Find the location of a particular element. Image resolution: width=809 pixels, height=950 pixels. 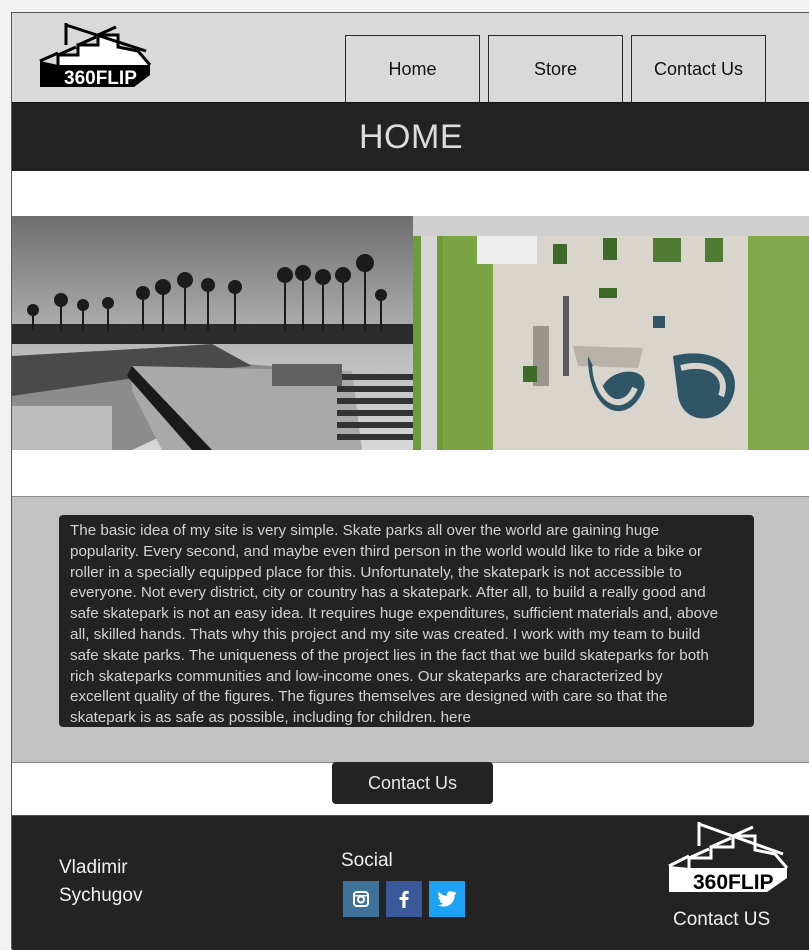

skatepark-aerial-photo is located at coordinates (611, 333).